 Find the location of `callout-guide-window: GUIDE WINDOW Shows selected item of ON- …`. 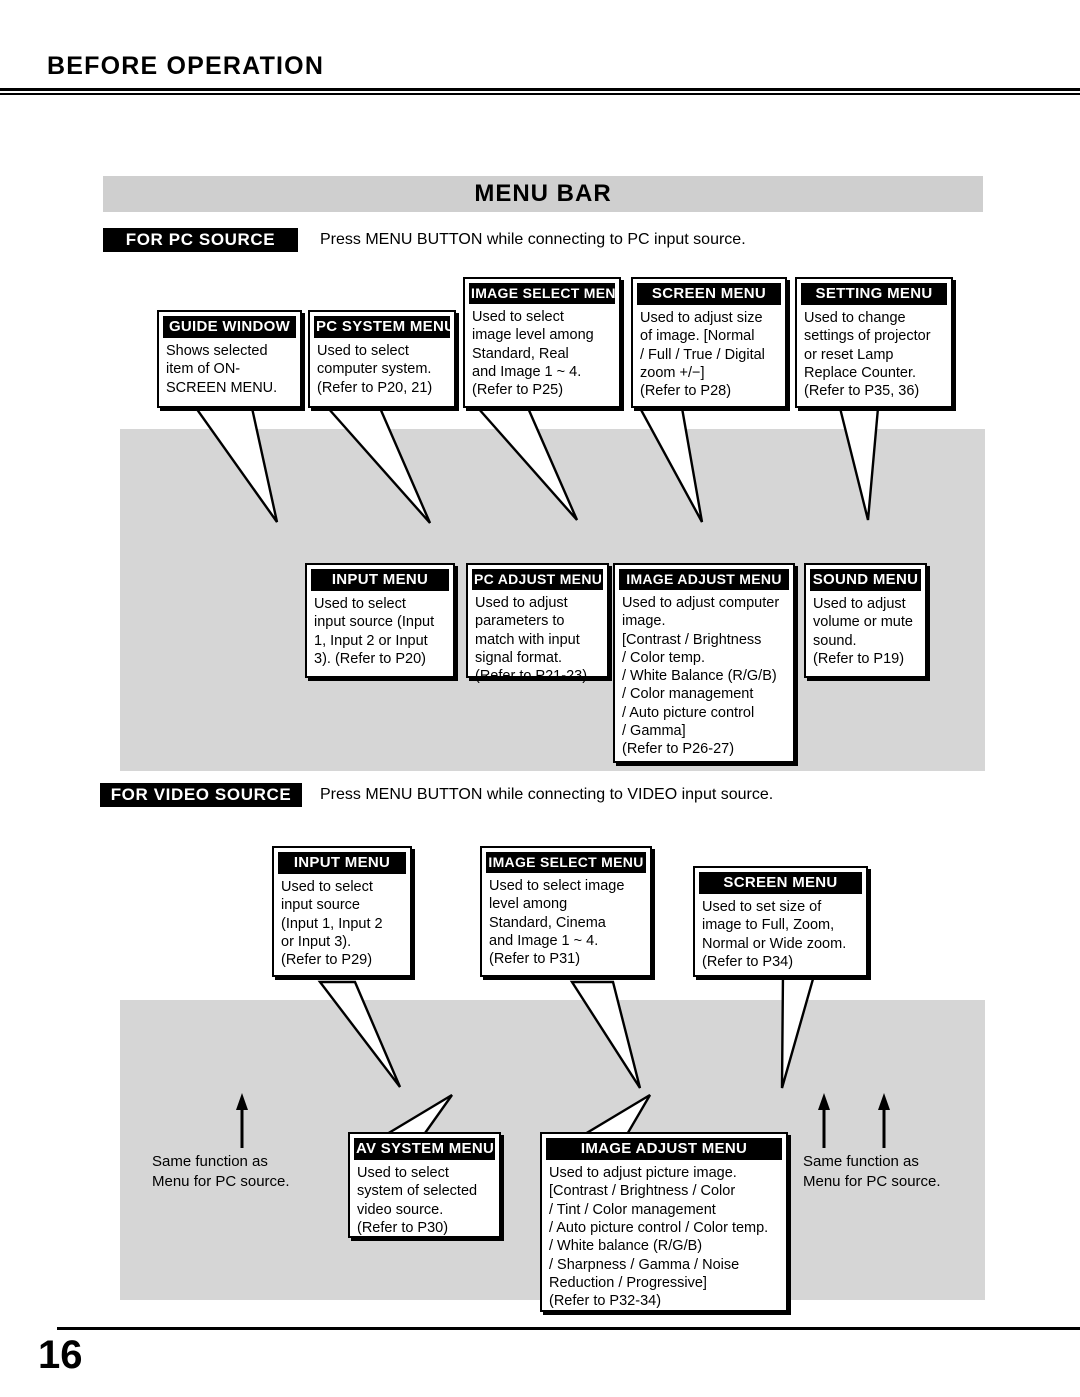

callout-guide-window: GUIDE WINDOW Shows selected item of ON- … is located at coordinates (229, 359).